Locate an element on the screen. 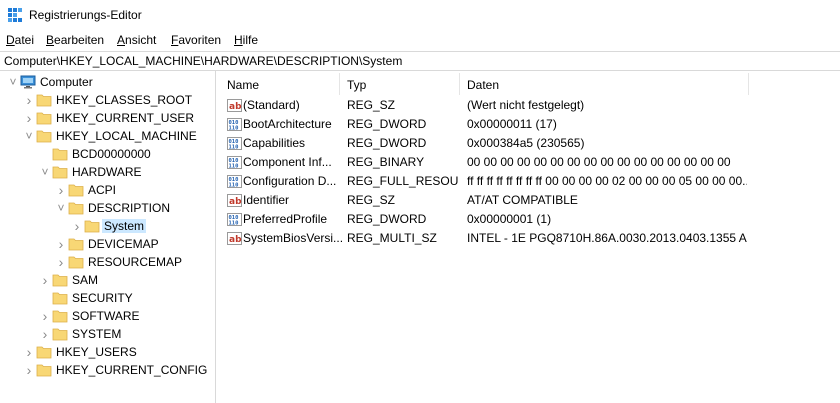 The image size is (840, 403). column-header-name: Name is located at coordinates (243, 85).